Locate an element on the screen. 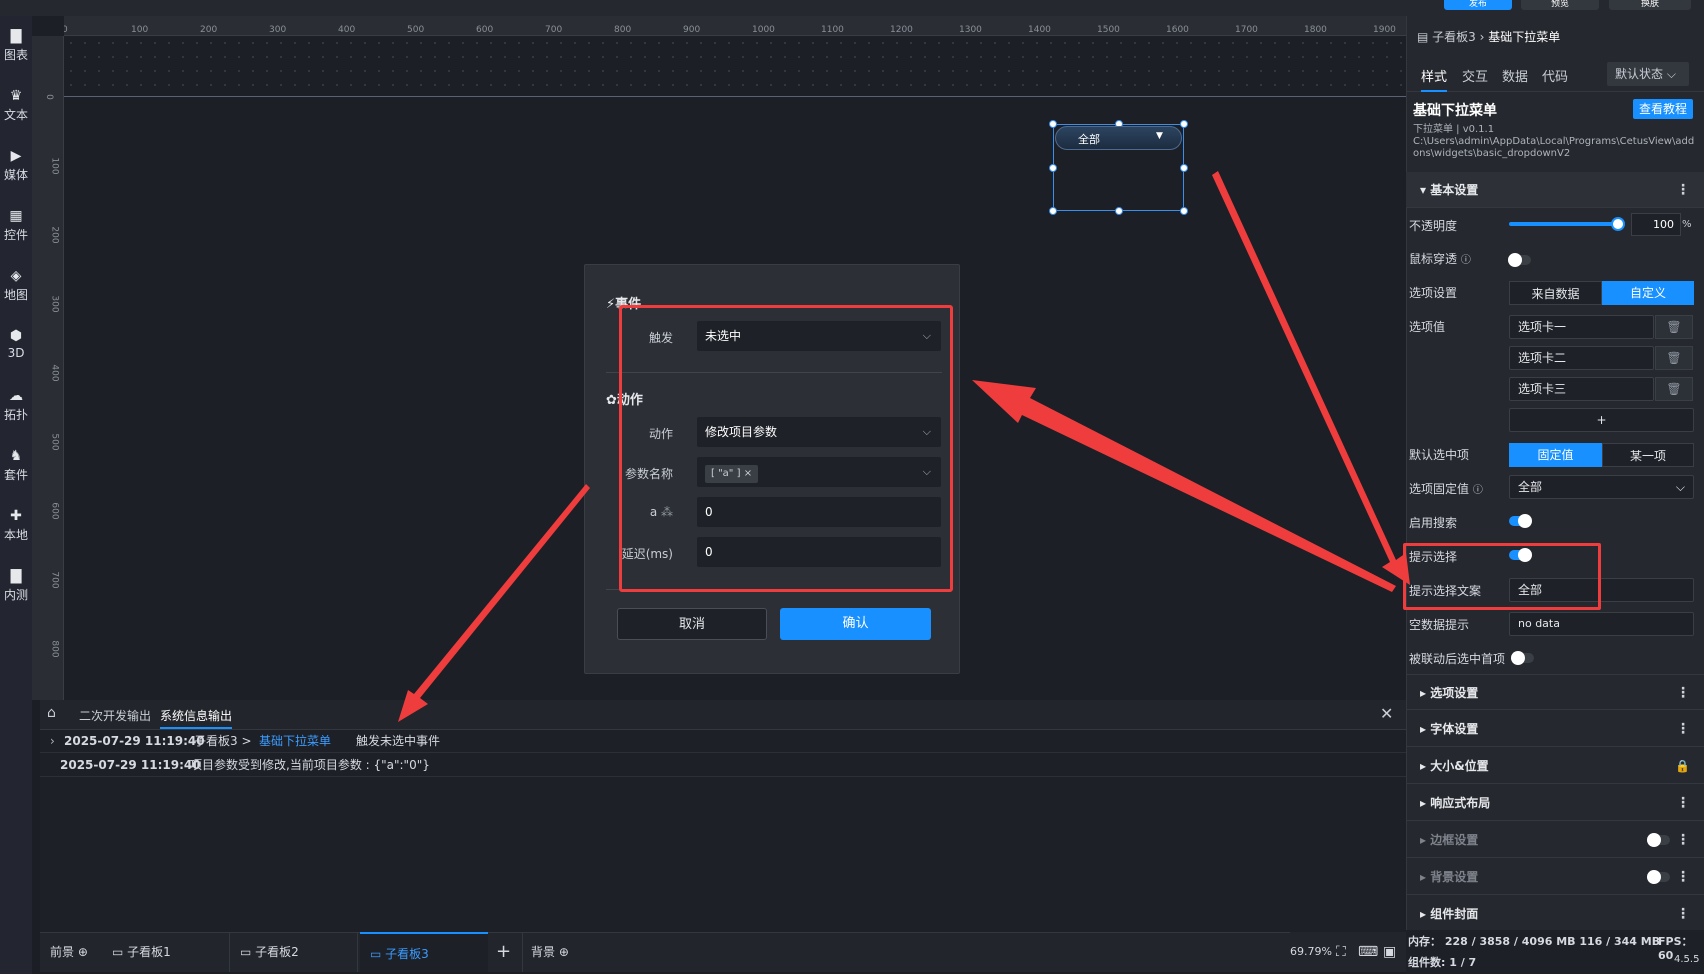 The image size is (1704, 974). fixed-value-segment: 固定值 is located at coordinates (1555, 455).